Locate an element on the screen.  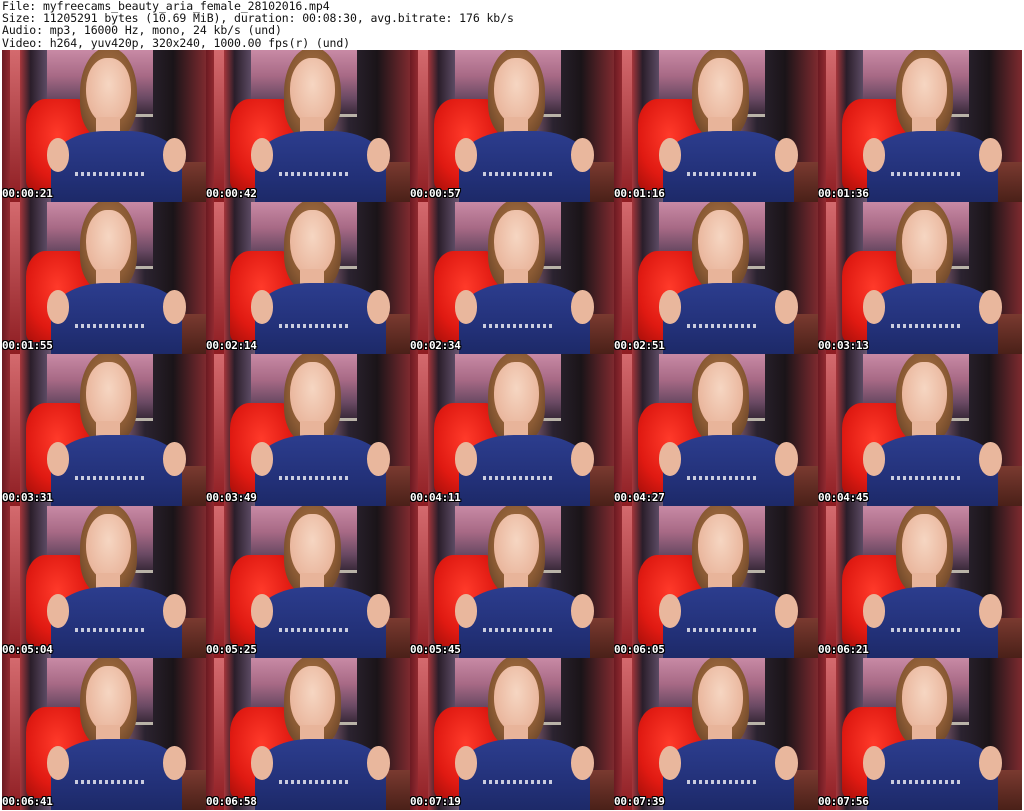
frame-timestamp: 00:02:14 is located at coordinates (231, 345).